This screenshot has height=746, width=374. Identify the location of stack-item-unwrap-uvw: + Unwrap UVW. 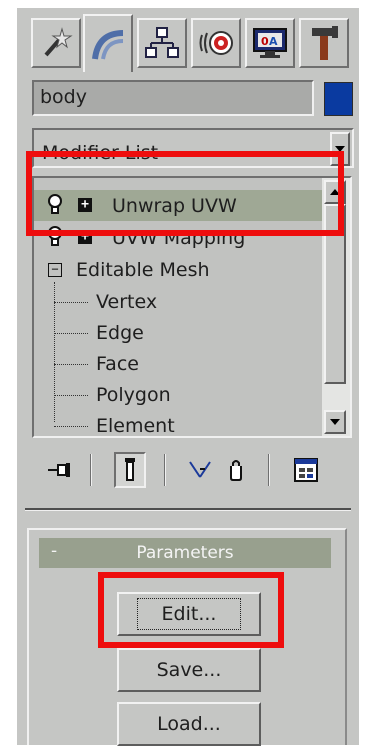
(178, 205).